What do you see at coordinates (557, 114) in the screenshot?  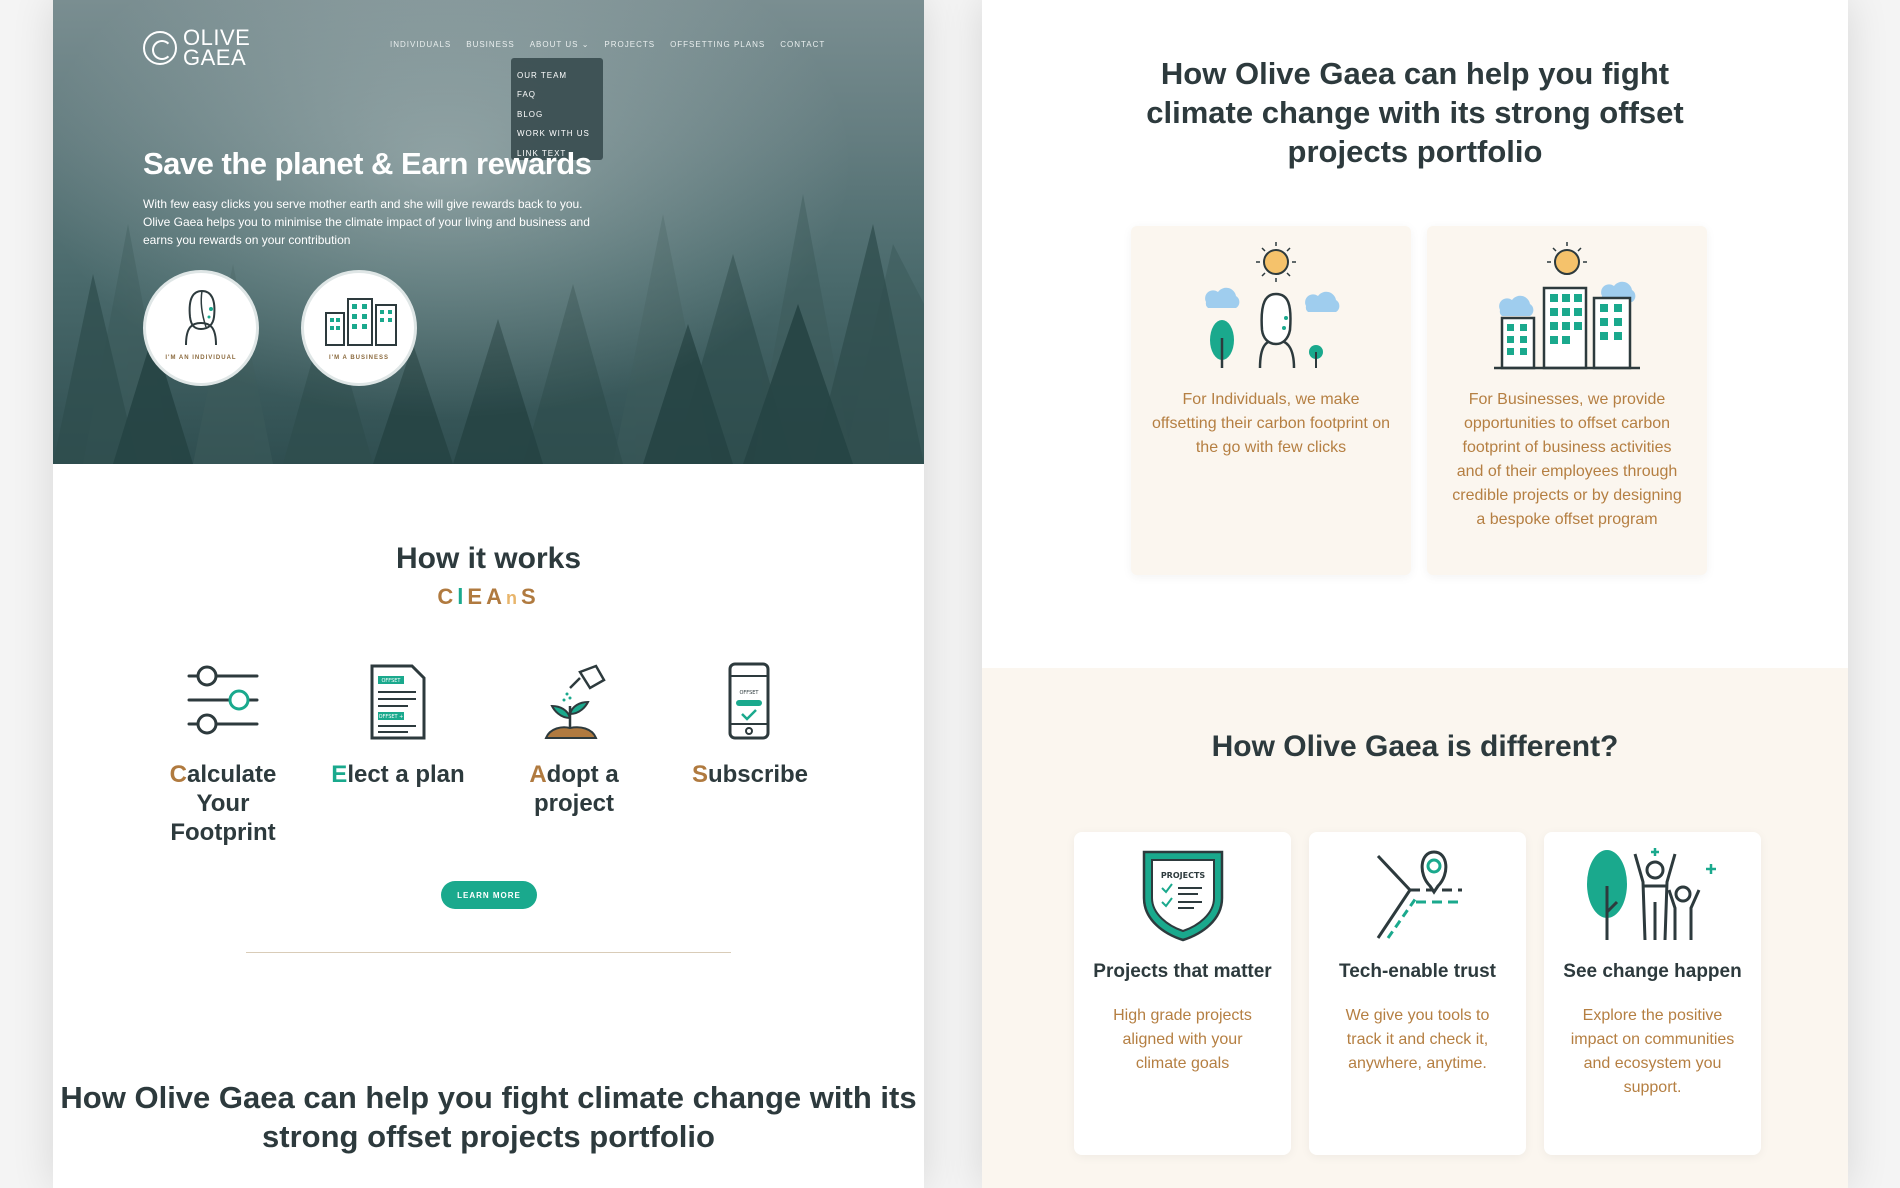 I see `dropdown-item-blog: BLOG` at bounding box center [557, 114].